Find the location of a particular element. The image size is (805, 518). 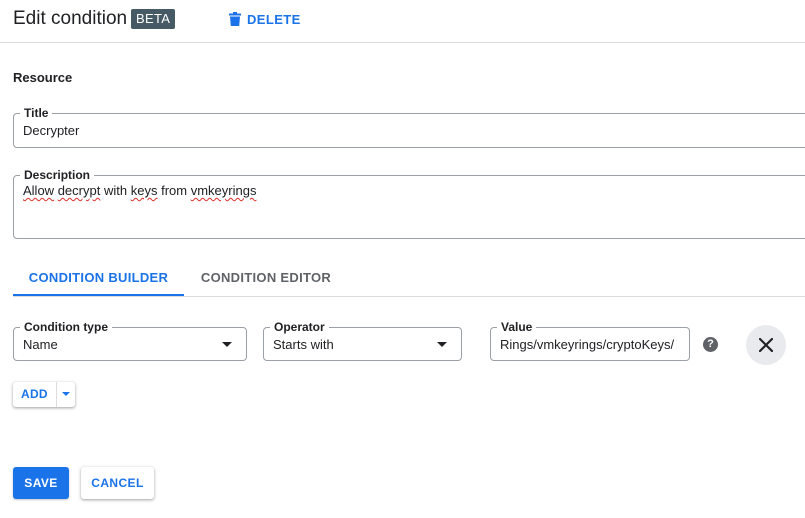

remove-condition-button is located at coordinates (766, 345).